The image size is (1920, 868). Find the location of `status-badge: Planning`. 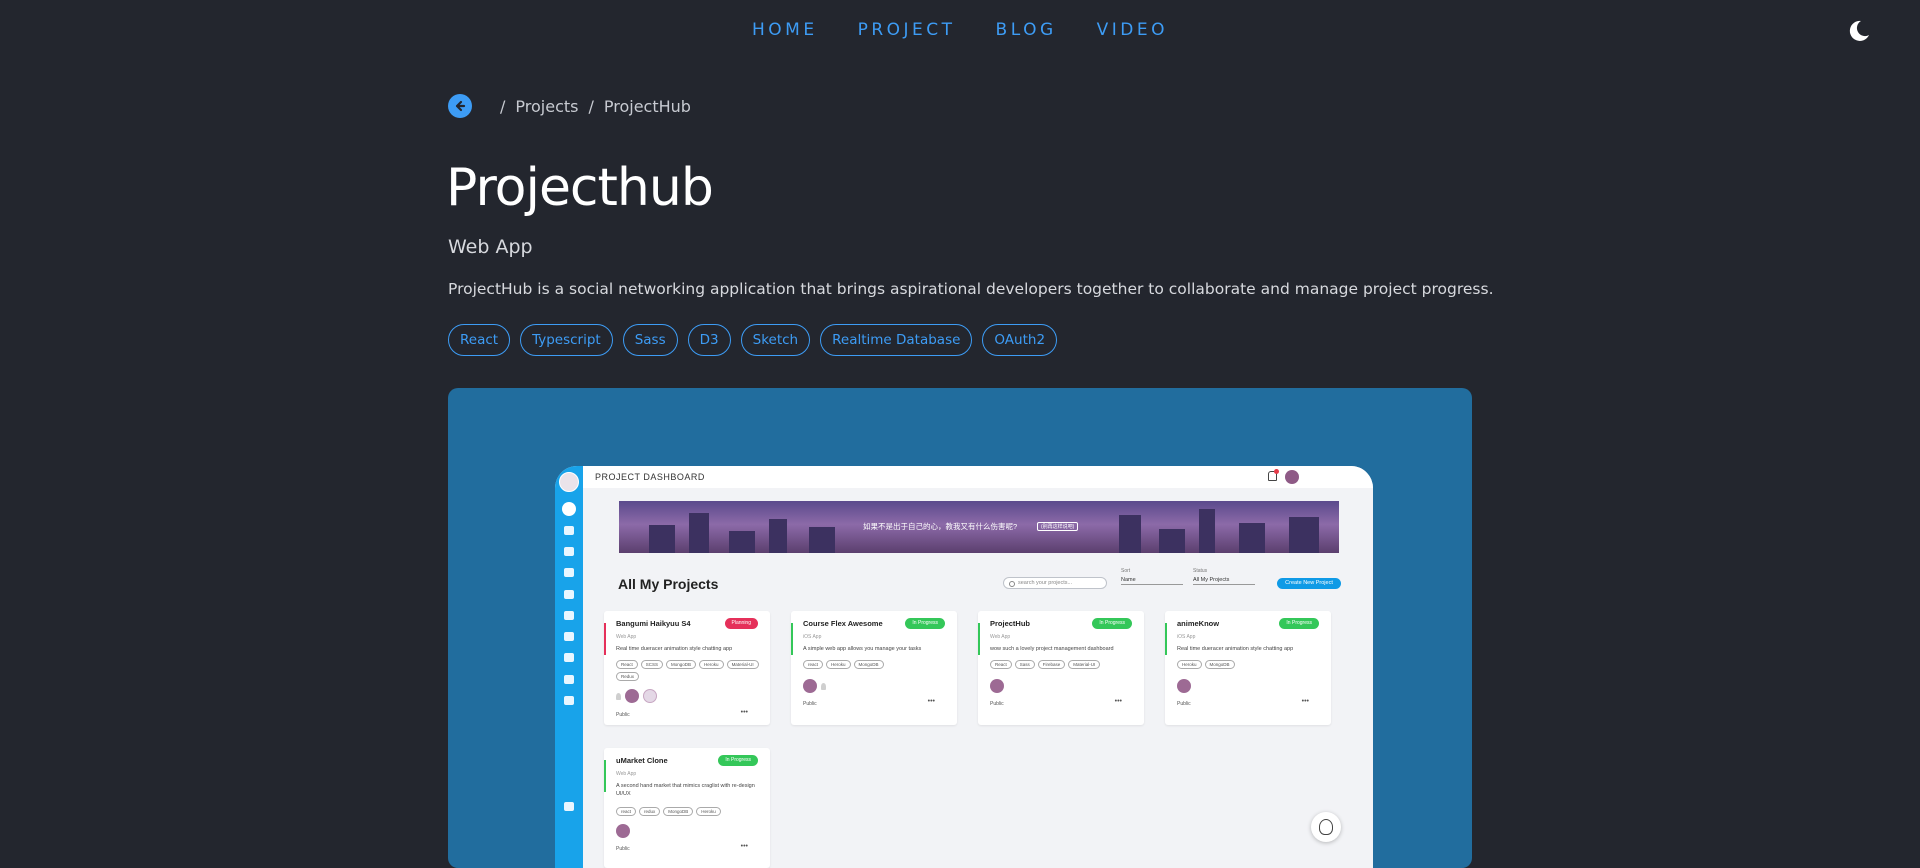

status-badge: Planning is located at coordinates (741, 623).